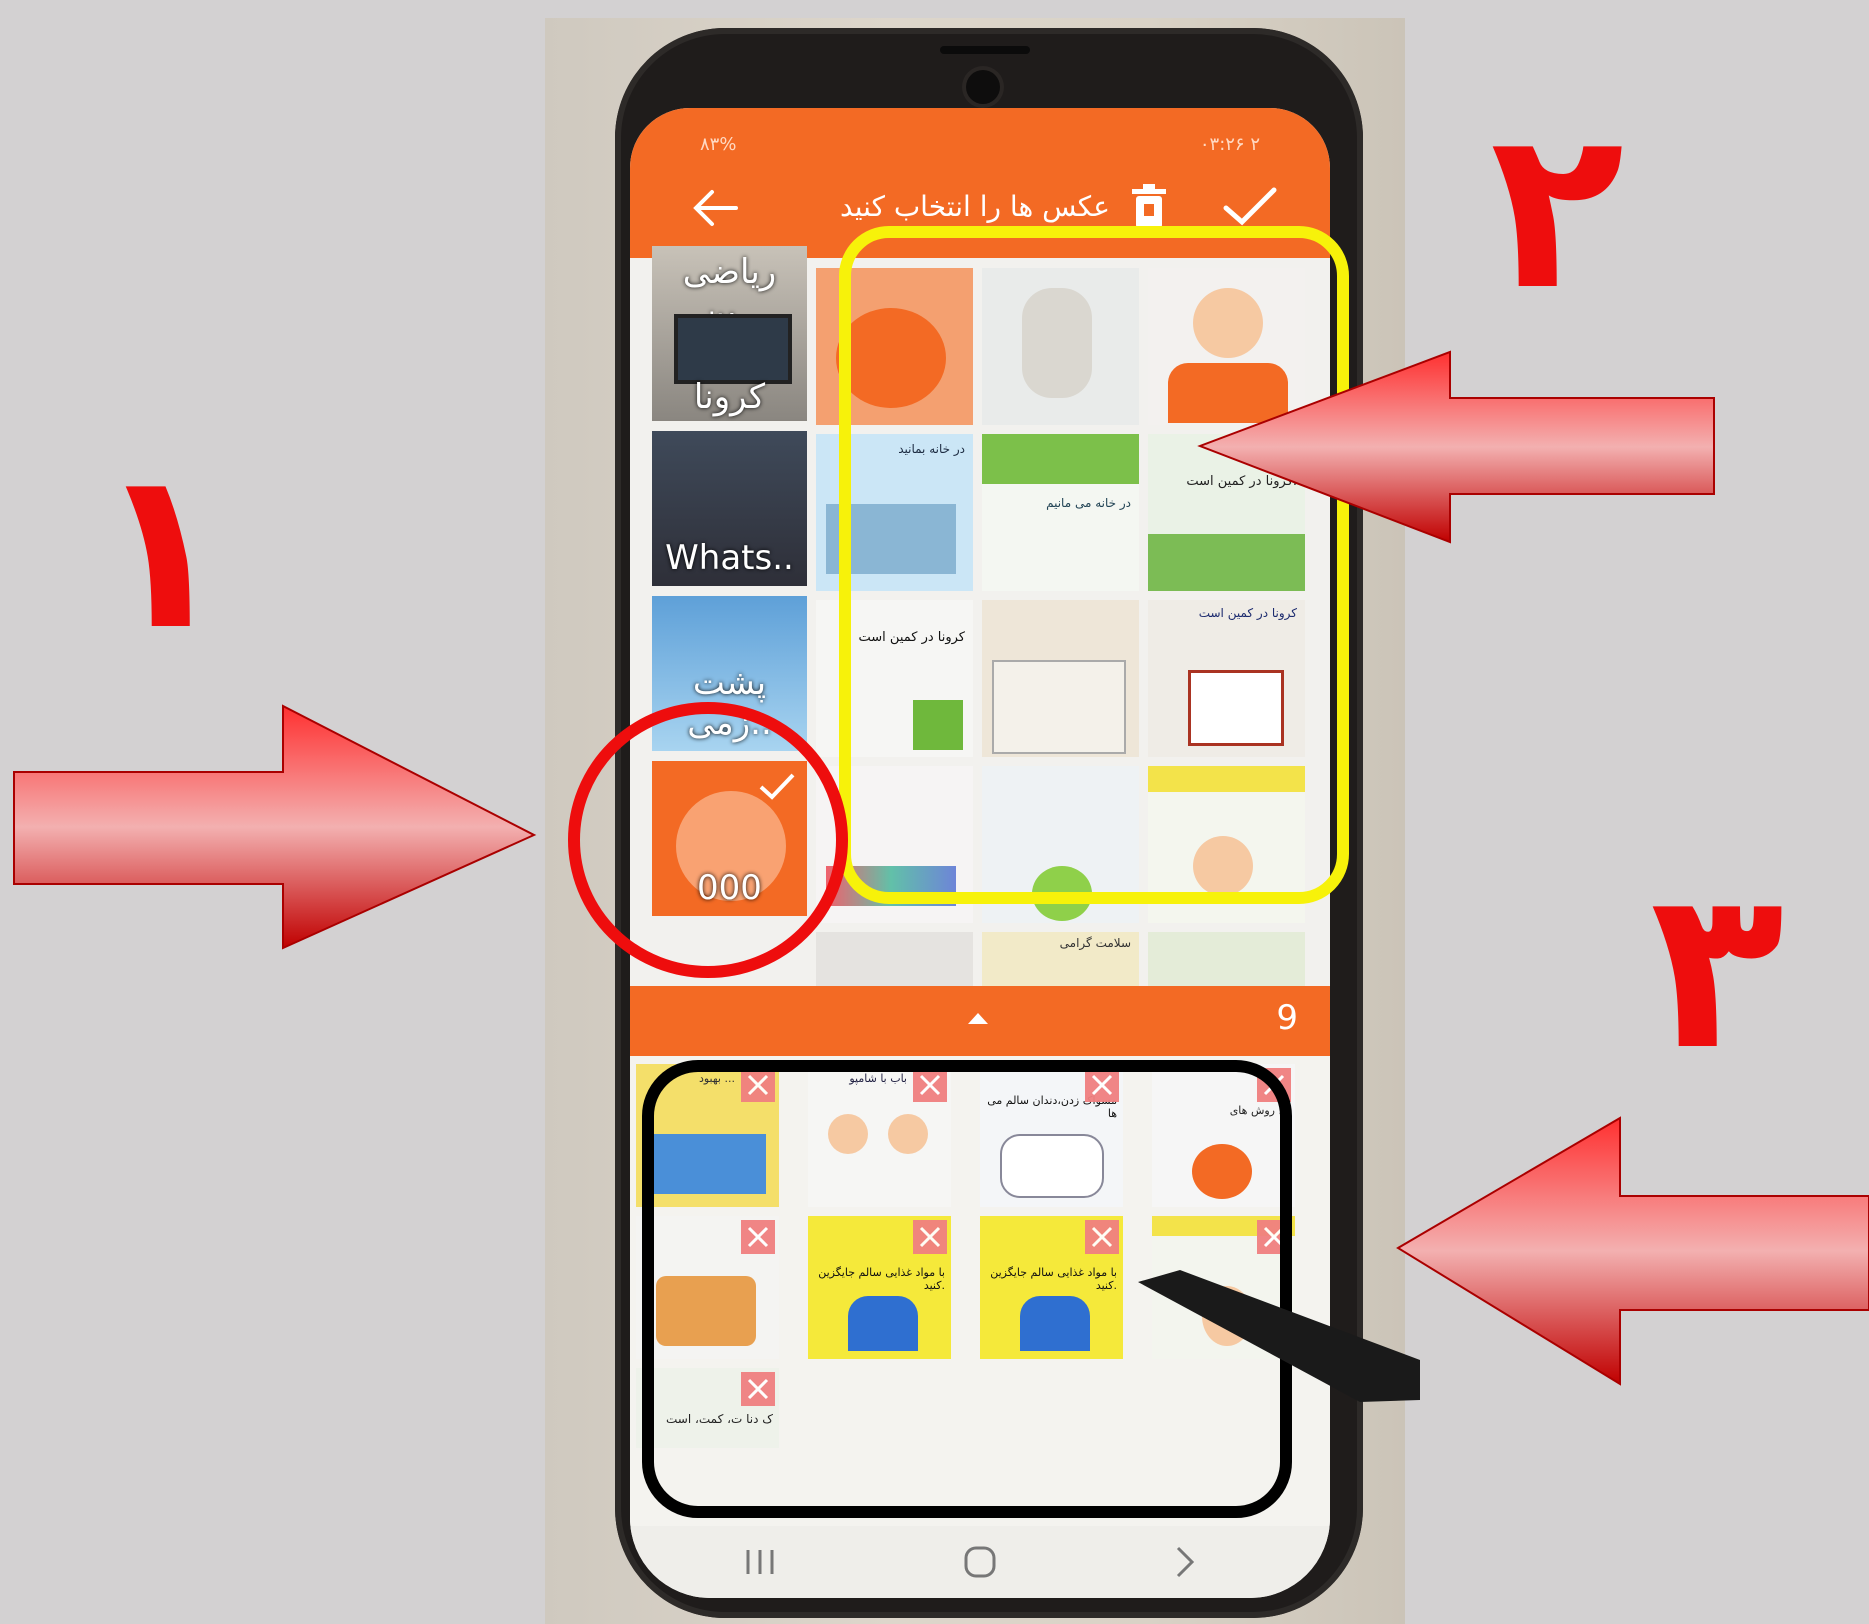 This screenshot has height=1624, width=1869. Describe the element at coordinates (894, 512) in the screenshot. I see `gallery-thumbnail: در خانه بمانید` at that location.